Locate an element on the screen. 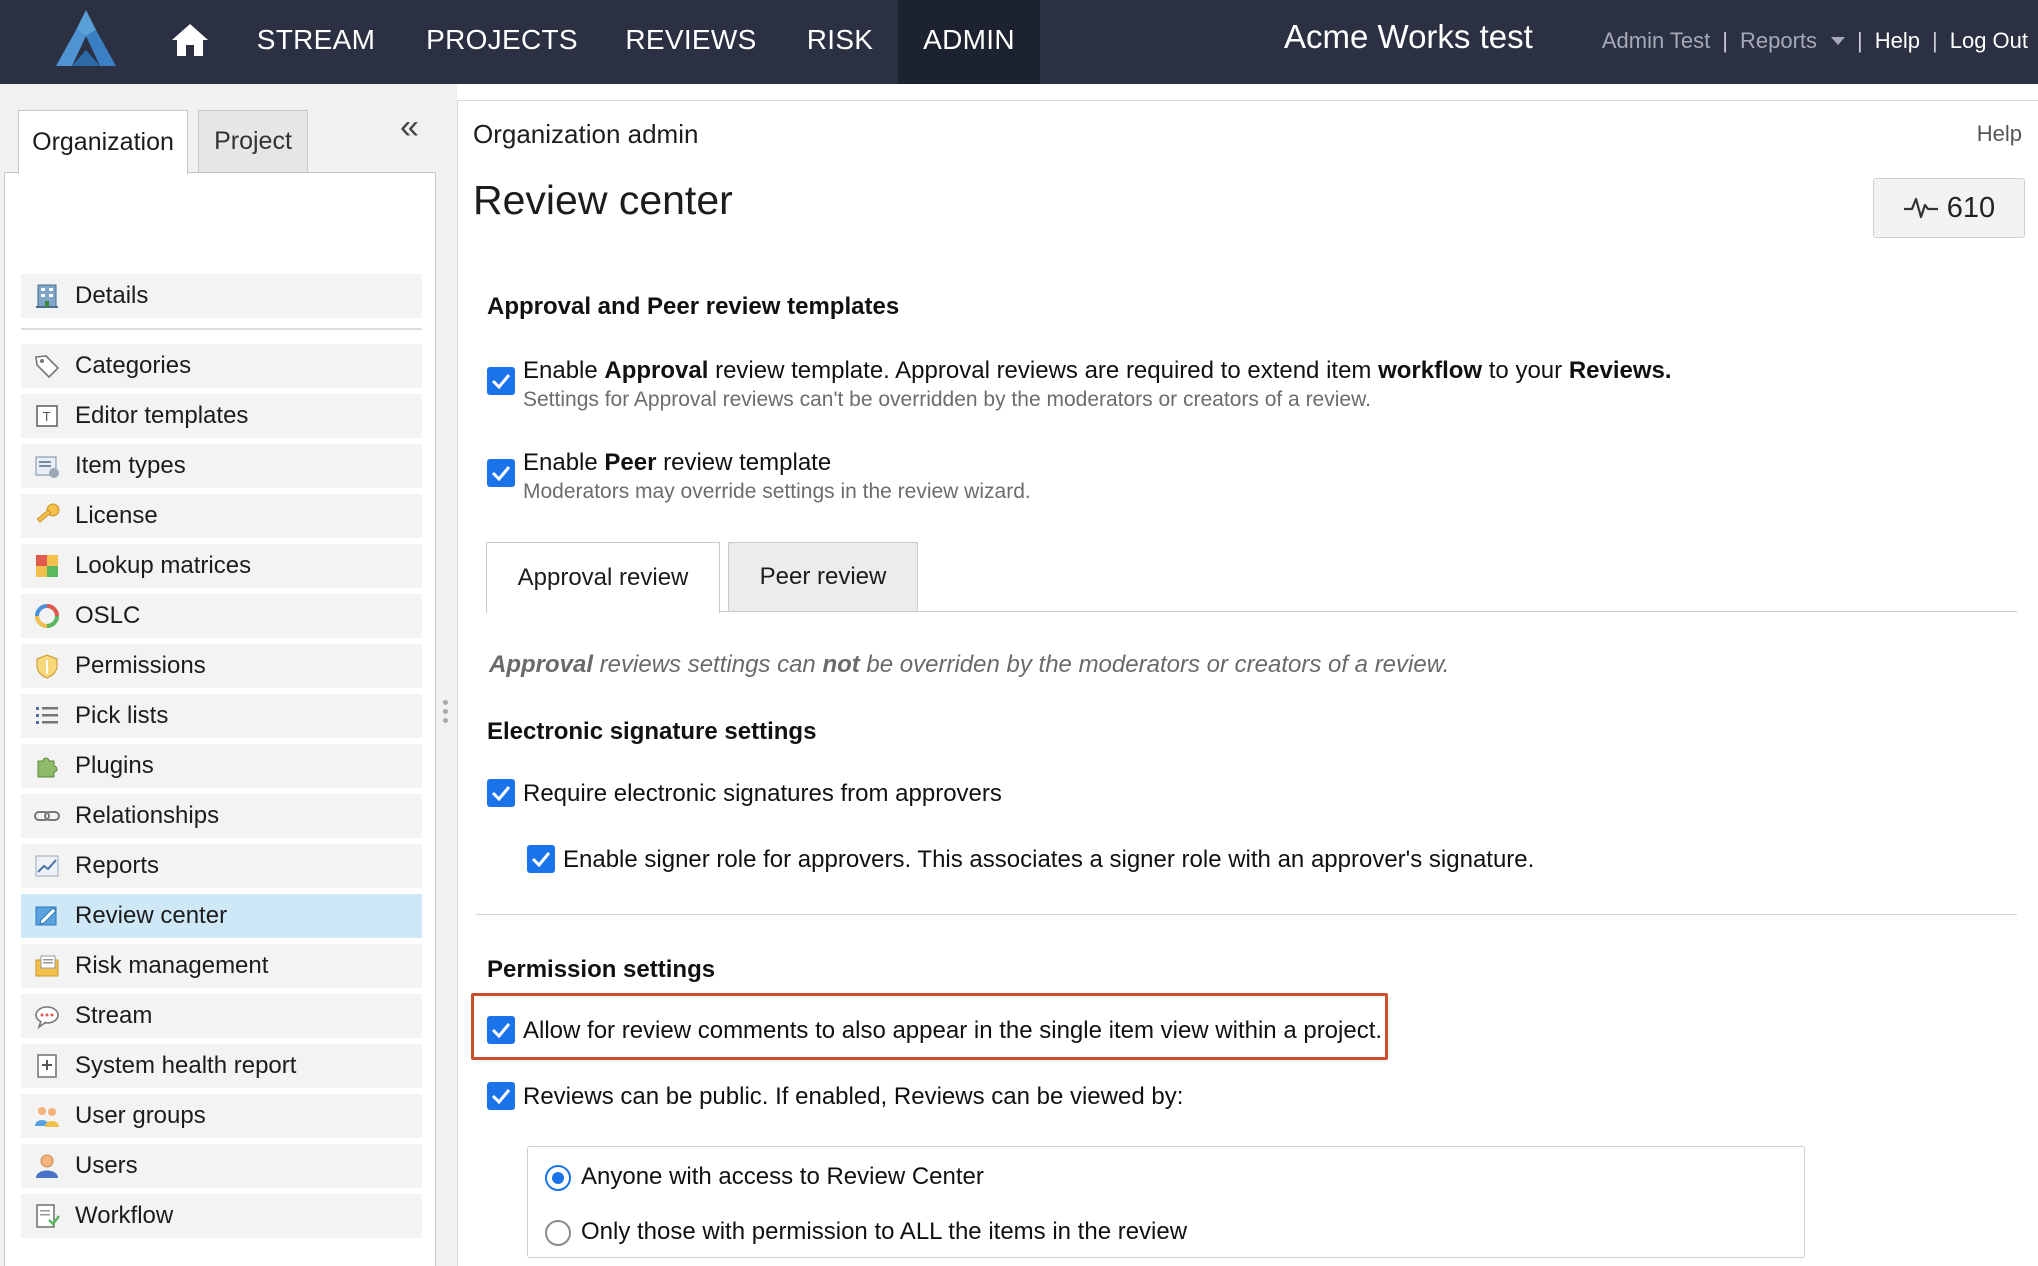 Image resolution: width=2038 pixels, height=1266 pixels. sidebar-item-permissions: Permissions is located at coordinates (221, 666).